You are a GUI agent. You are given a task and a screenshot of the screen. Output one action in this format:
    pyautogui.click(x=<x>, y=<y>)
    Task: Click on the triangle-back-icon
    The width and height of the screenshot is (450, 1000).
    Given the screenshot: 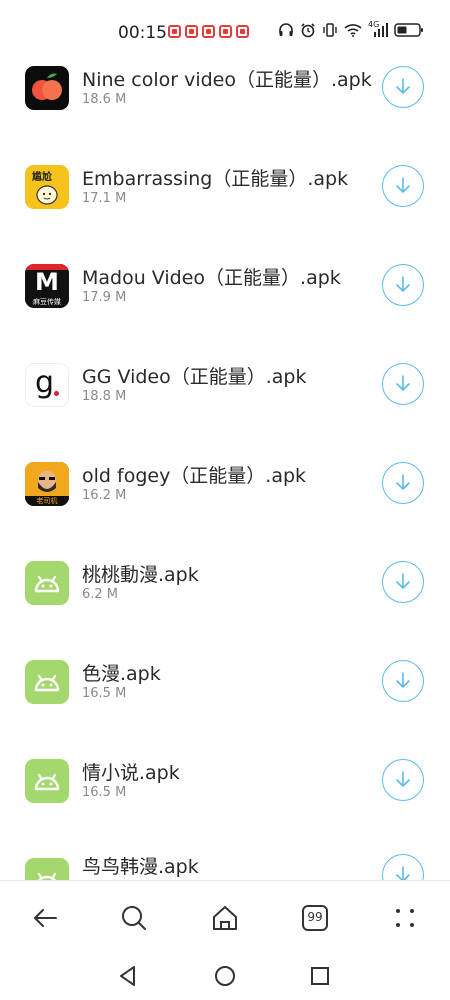 What is the action you would take?
    pyautogui.click(x=127, y=976)
    